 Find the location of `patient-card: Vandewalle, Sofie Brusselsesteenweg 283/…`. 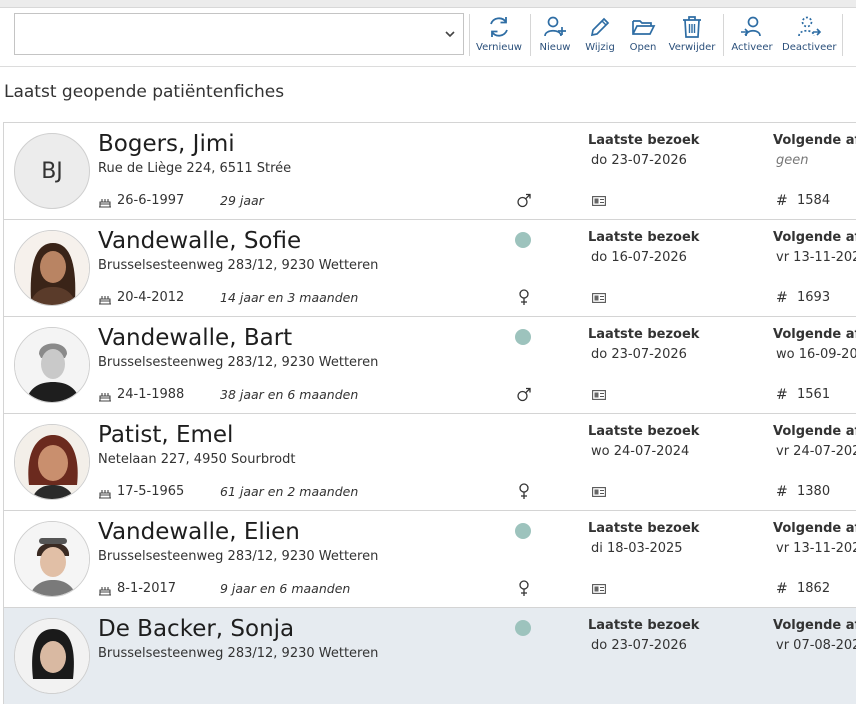

patient-card: Vandewalle, Sofie Brusselsesteenweg 283/… is located at coordinates (429, 267).